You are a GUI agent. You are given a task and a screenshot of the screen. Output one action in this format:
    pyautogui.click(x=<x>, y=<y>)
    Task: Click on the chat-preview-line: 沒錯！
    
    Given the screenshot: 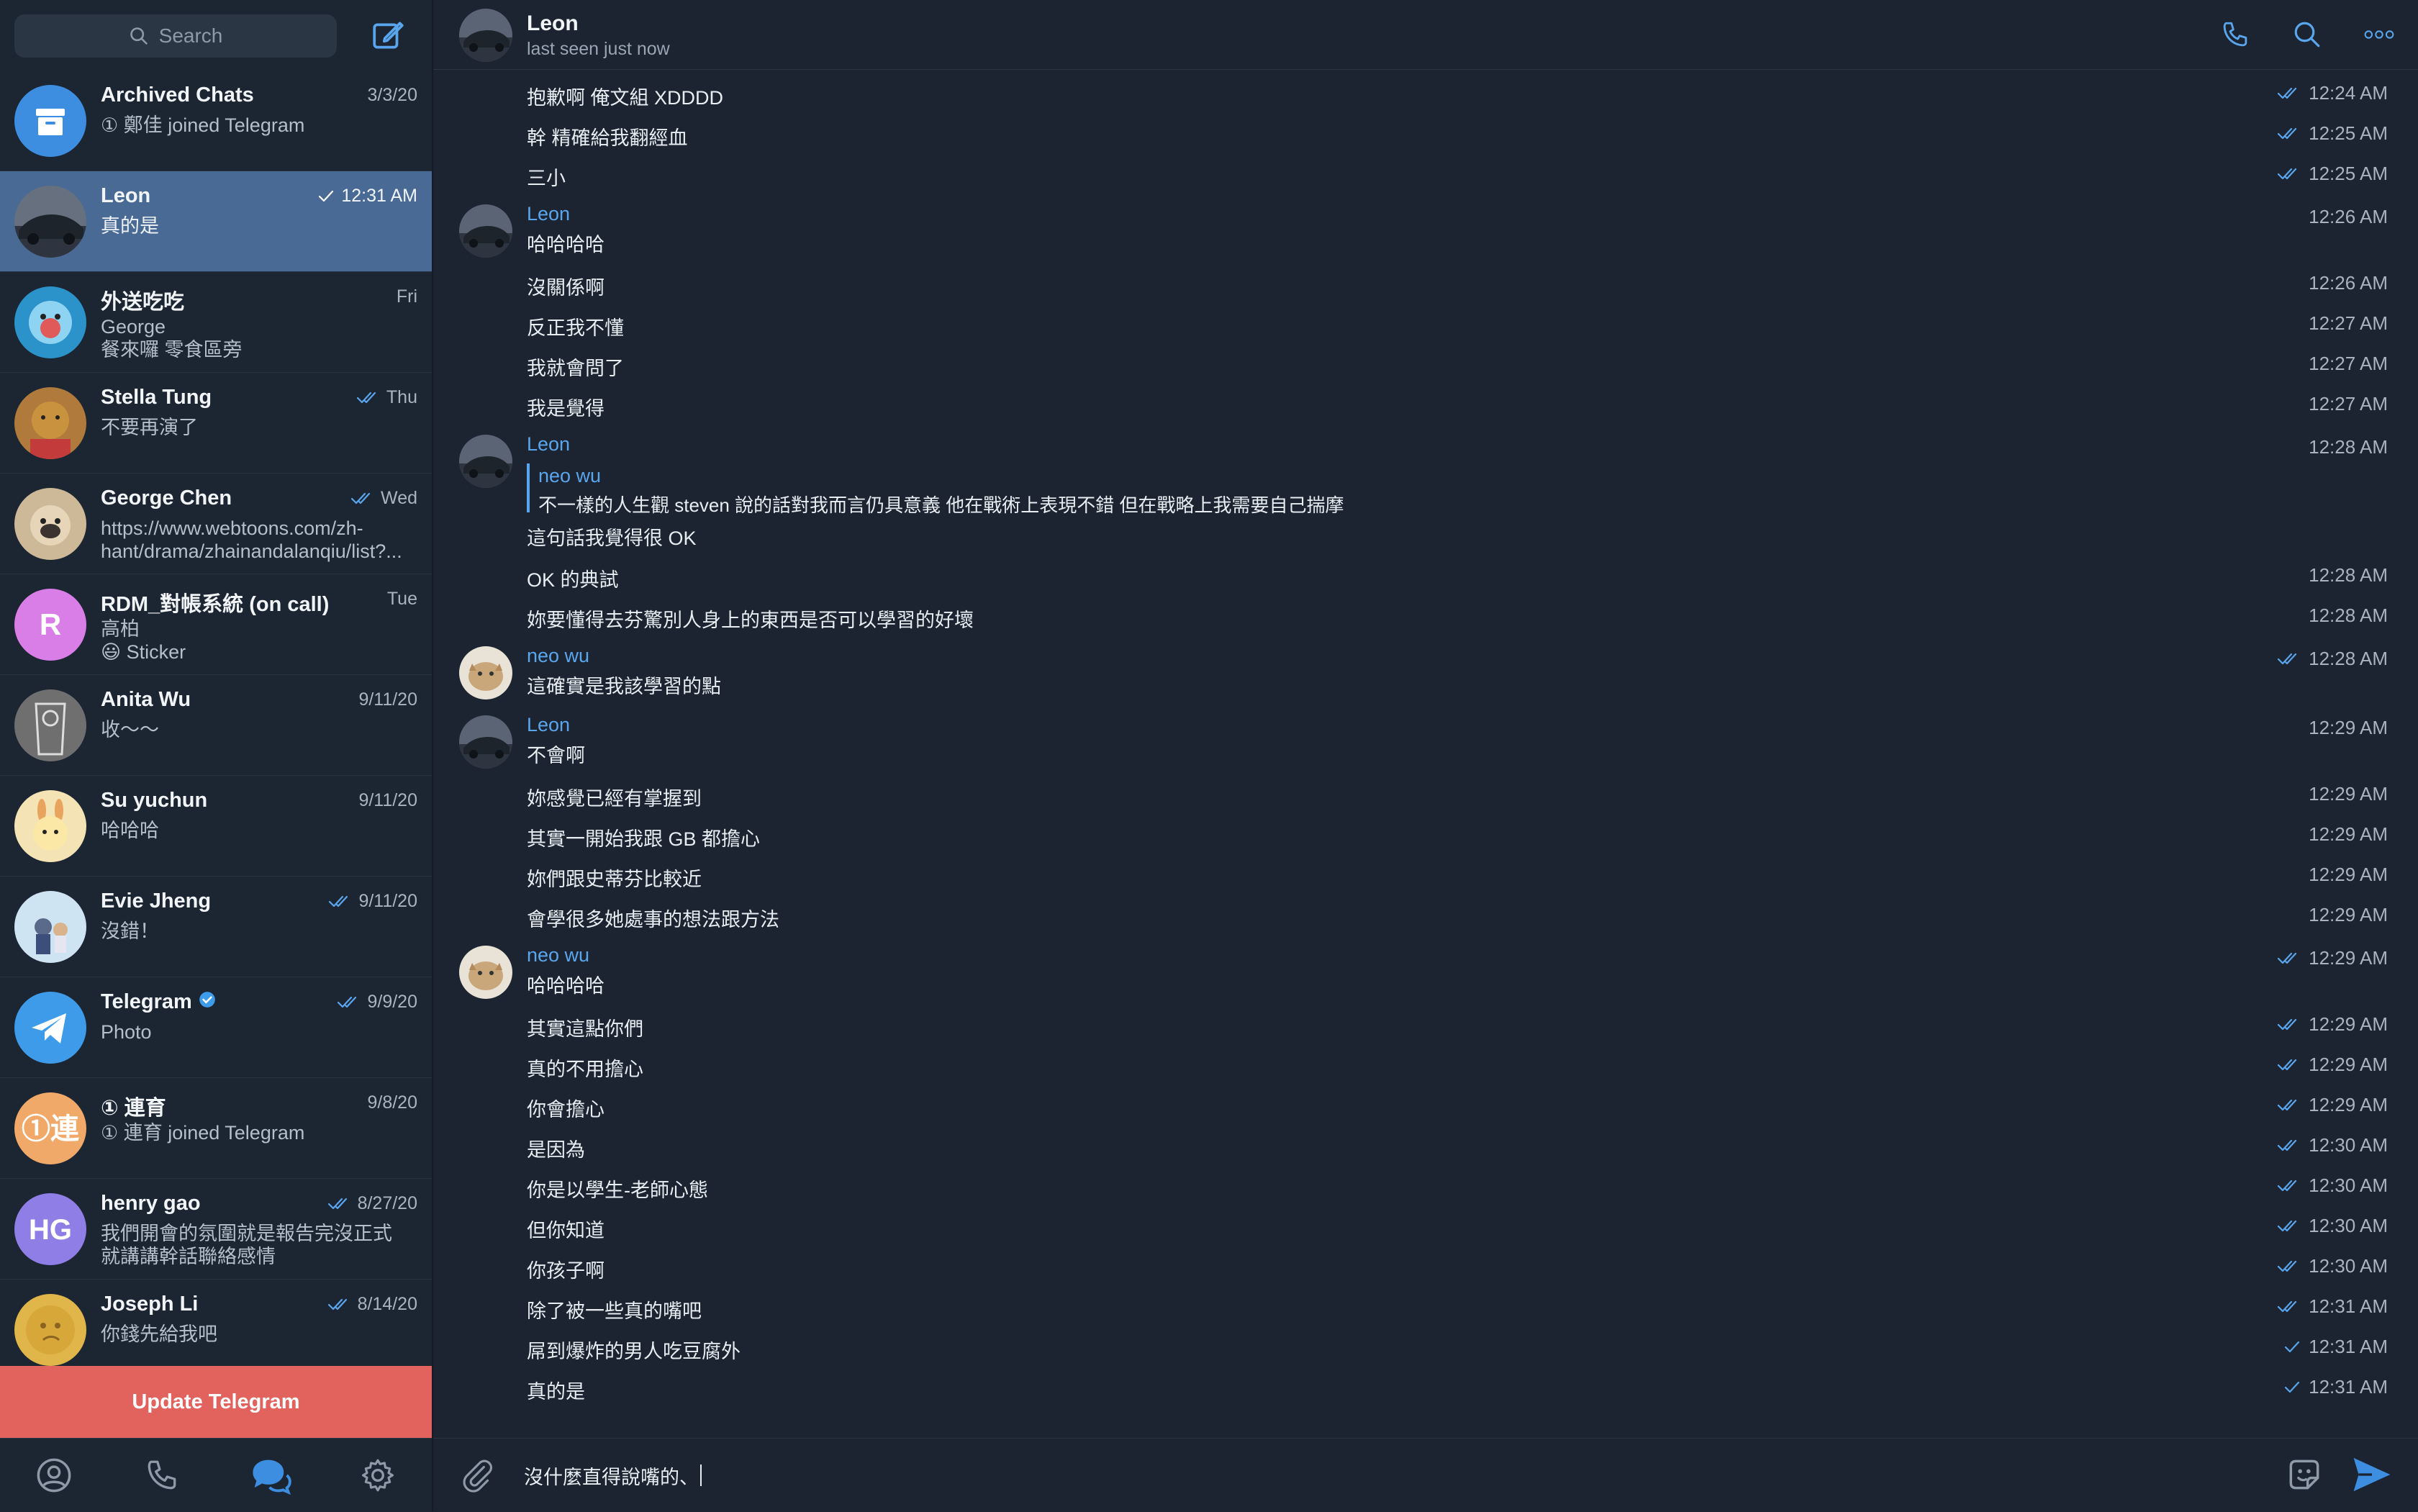 What is the action you would take?
    pyautogui.click(x=130, y=931)
    